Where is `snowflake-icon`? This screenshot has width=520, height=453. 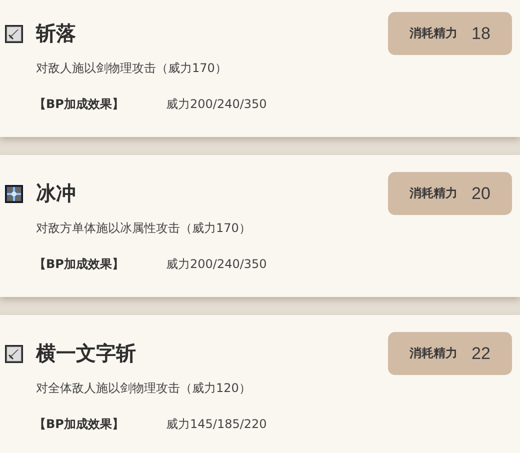
snowflake-icon is located at coordinates (14, 193).